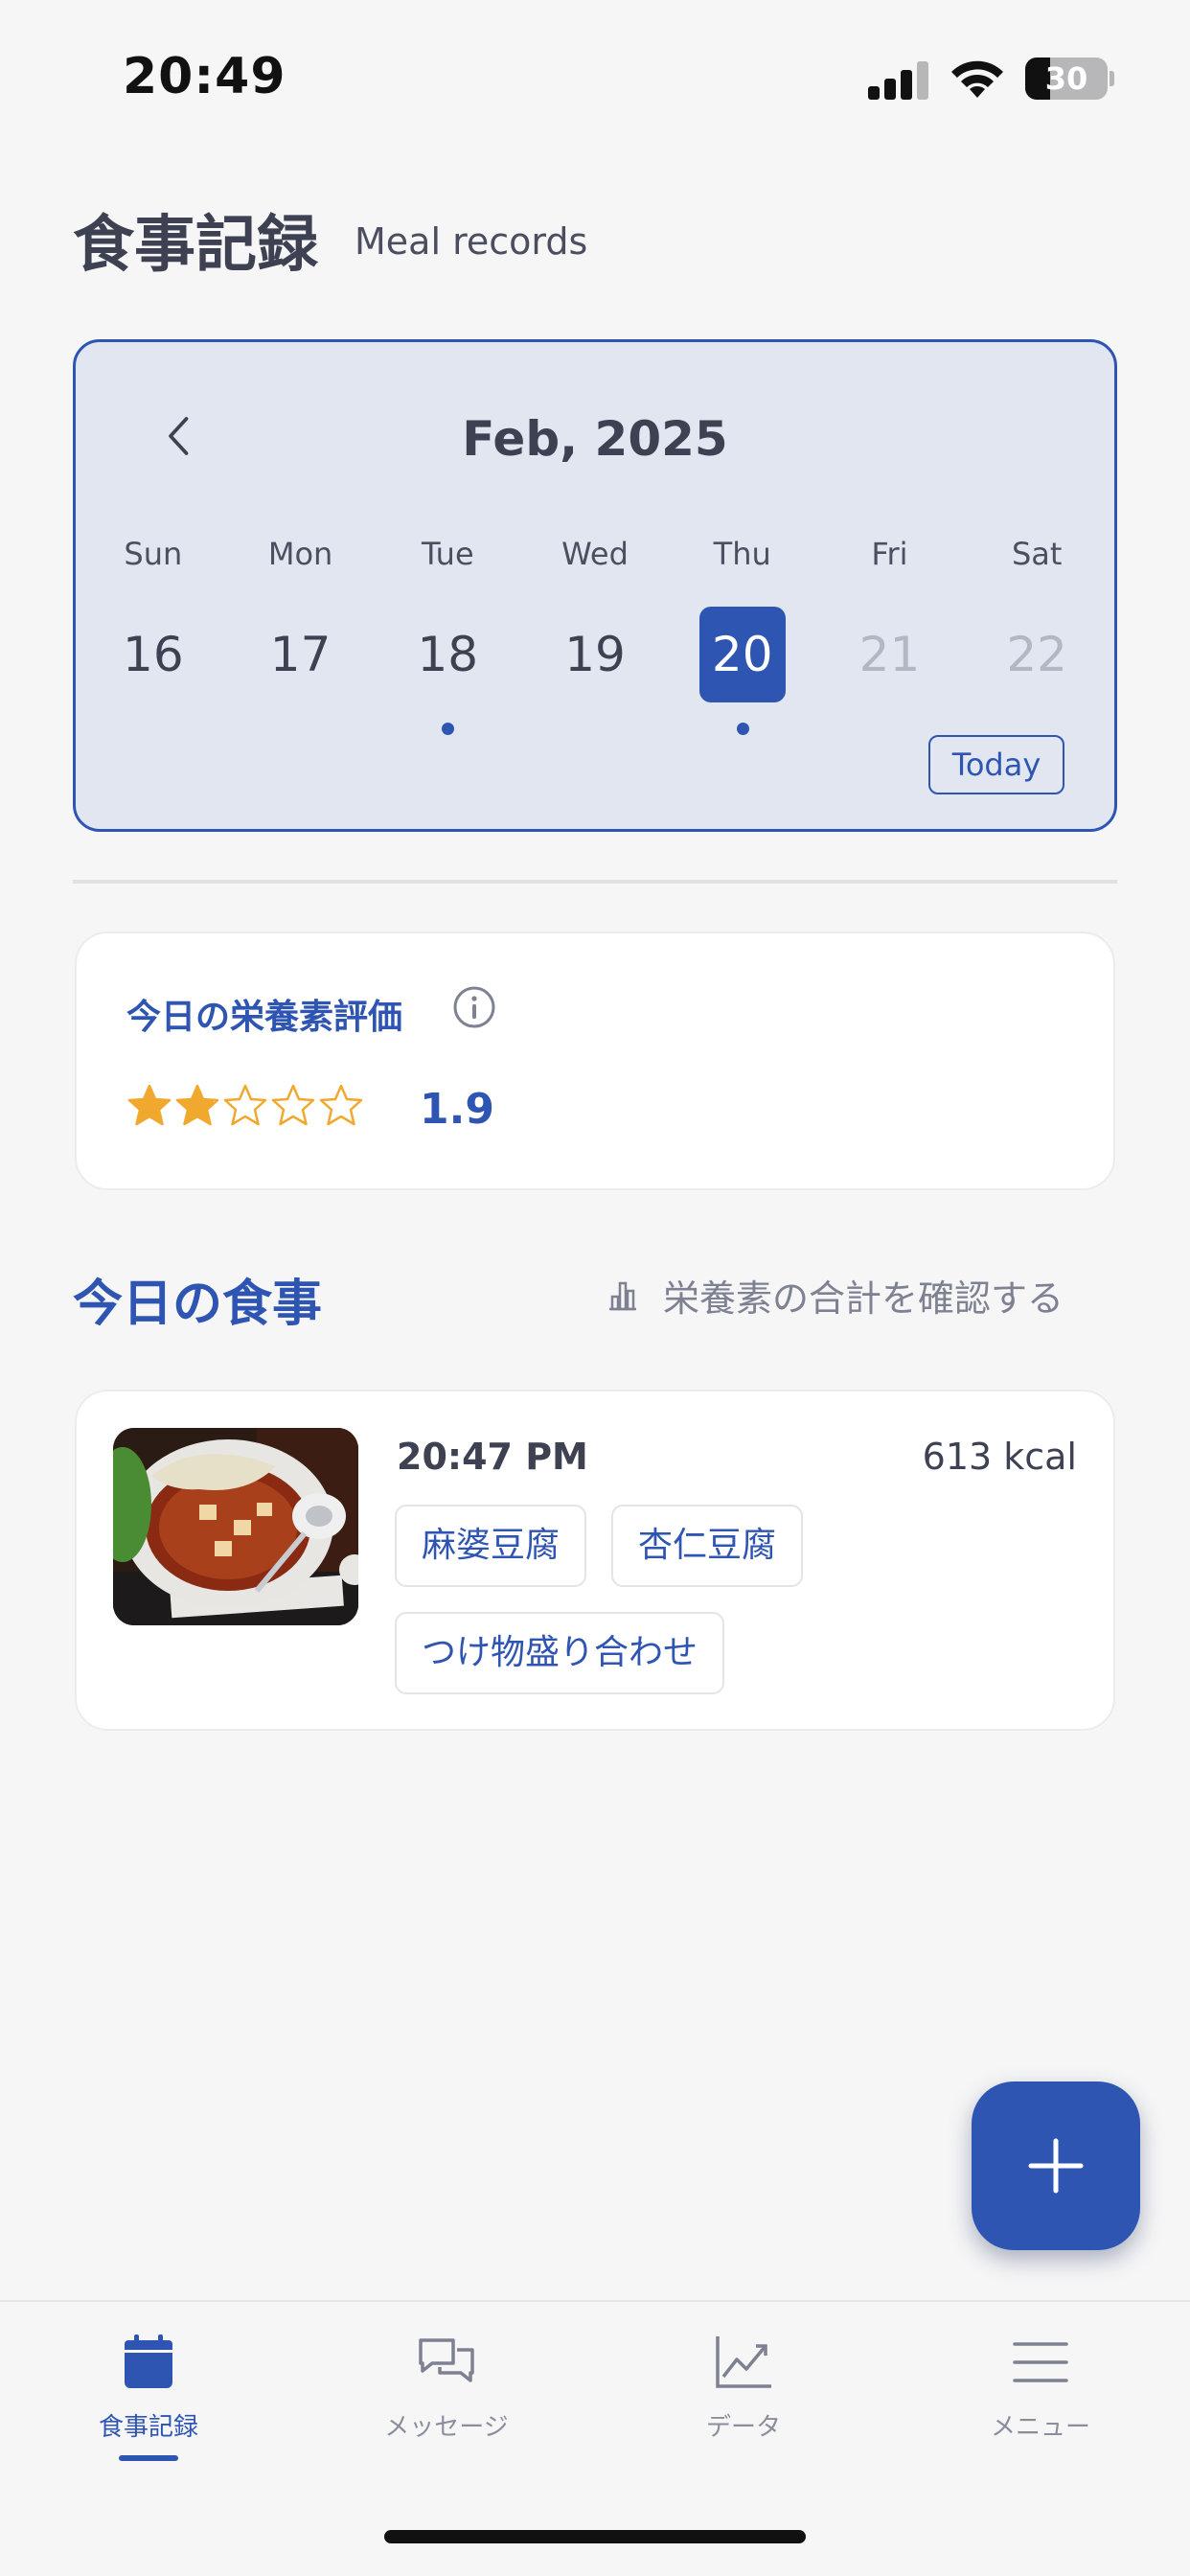 The width and height of the screenshot is (1190, 2576). Describe the element at coordinates (447, 2387) in the screenshot. I see `tab-messages: メッセージ` at that location.